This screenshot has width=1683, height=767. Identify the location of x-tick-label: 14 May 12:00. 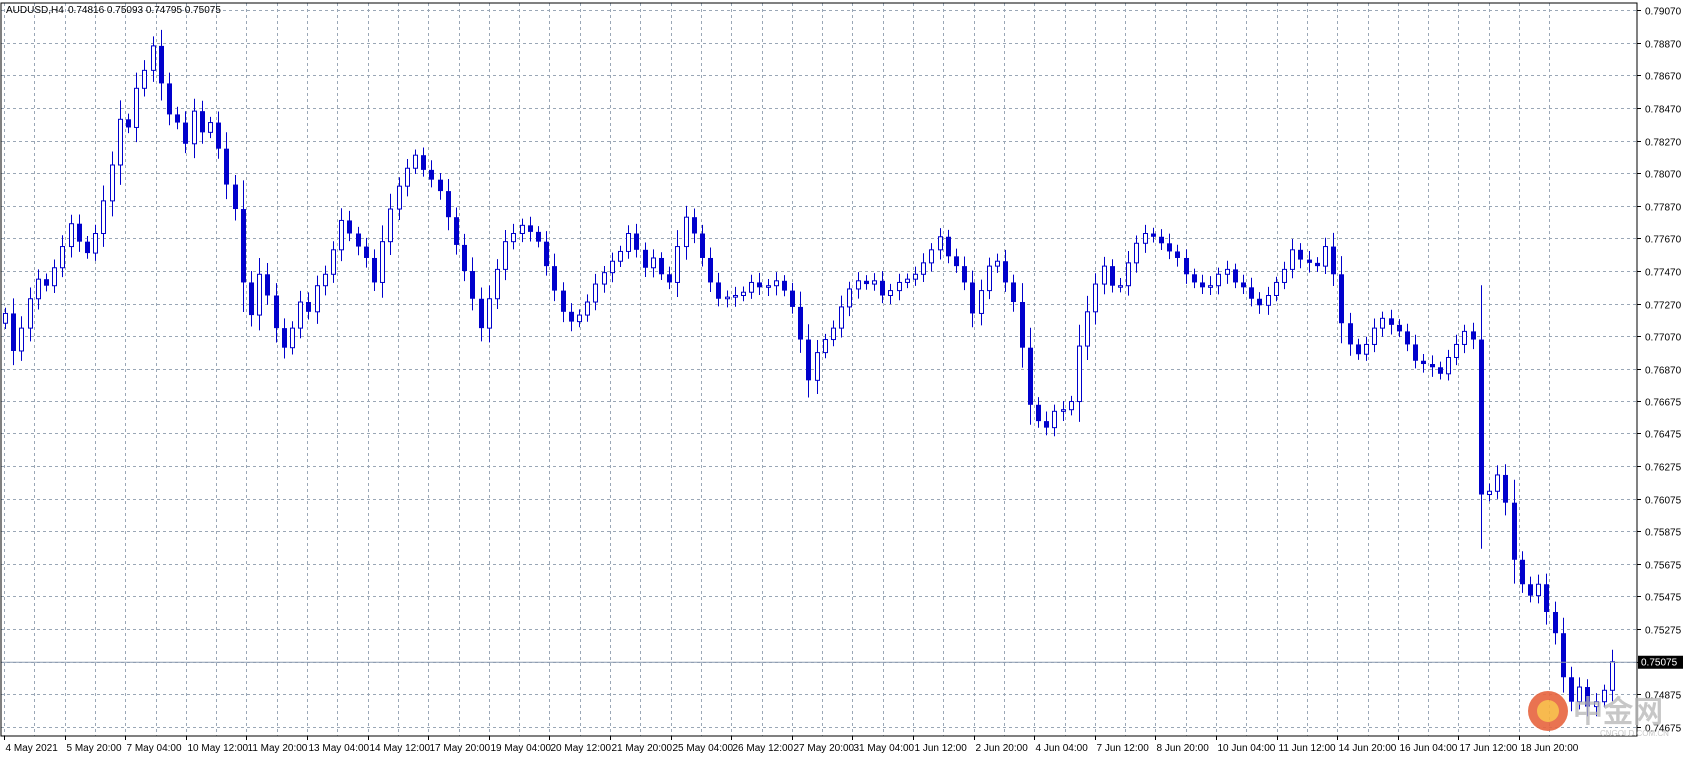
(400, 748).